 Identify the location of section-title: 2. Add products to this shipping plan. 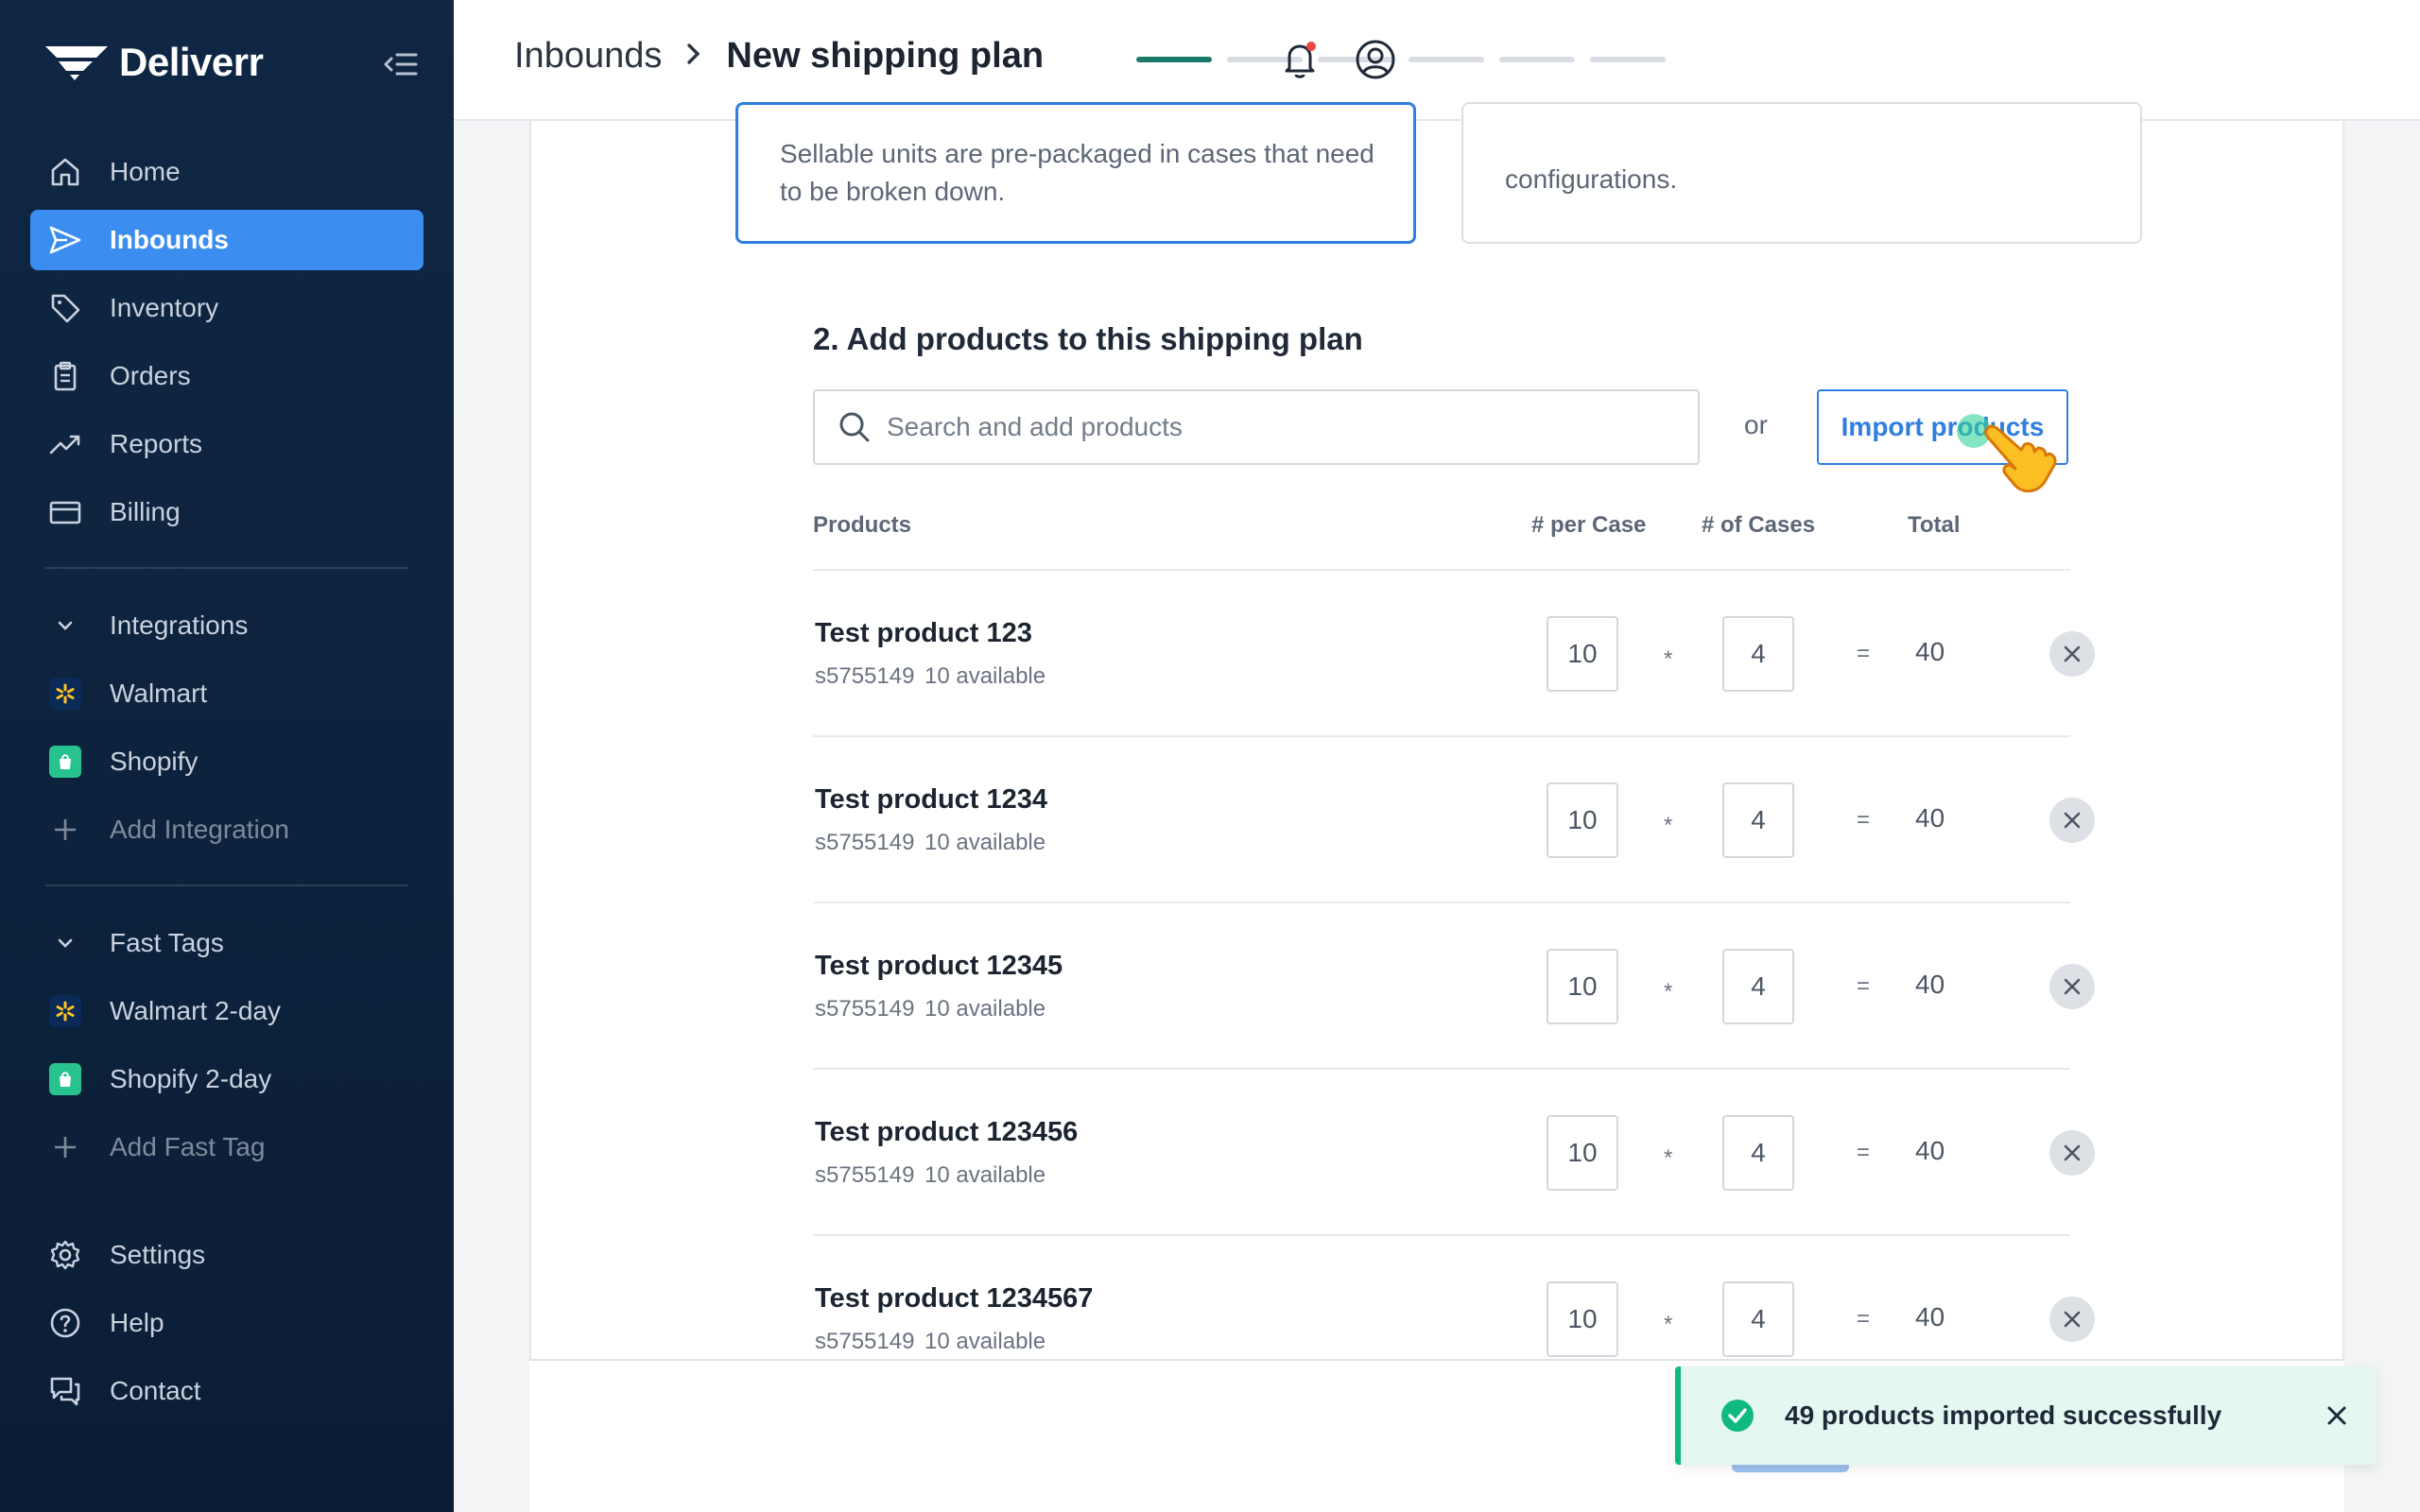
(1088, 338).